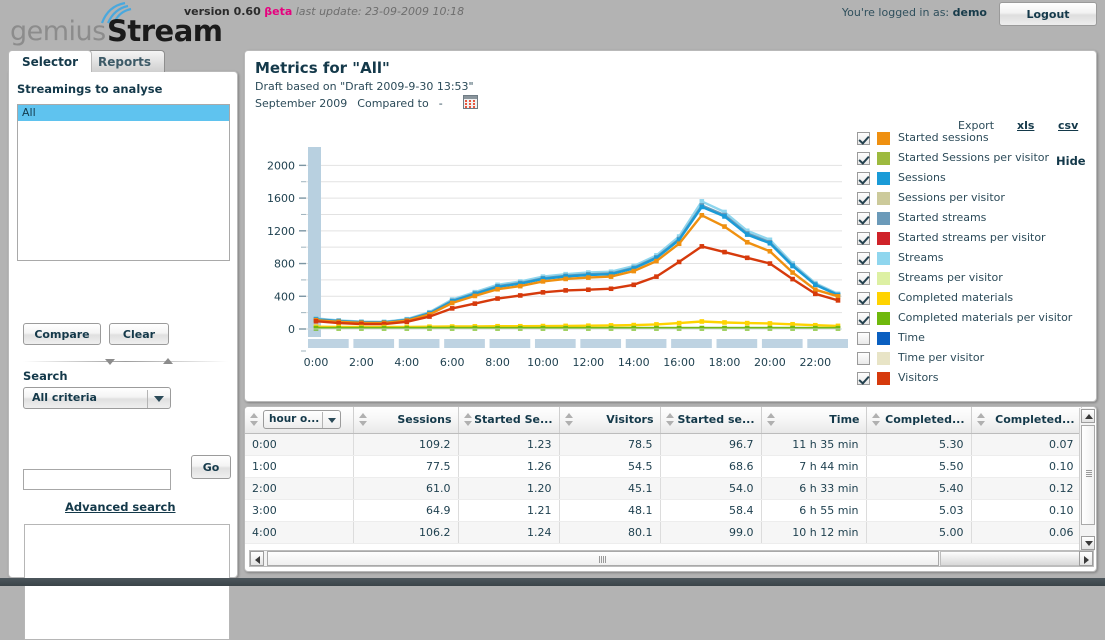 This screenshot has width=1105, height=640. What do you see at coordinates (814, 420) in the screenshot?
I see `table-column-header: Time` at bounding box center [814, 420].